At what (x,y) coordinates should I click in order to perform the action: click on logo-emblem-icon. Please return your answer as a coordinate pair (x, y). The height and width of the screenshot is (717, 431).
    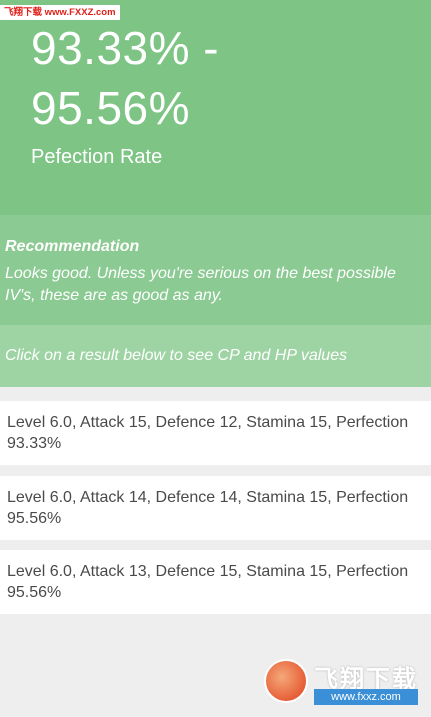
    Looking at the image, I should click on (286, 681).